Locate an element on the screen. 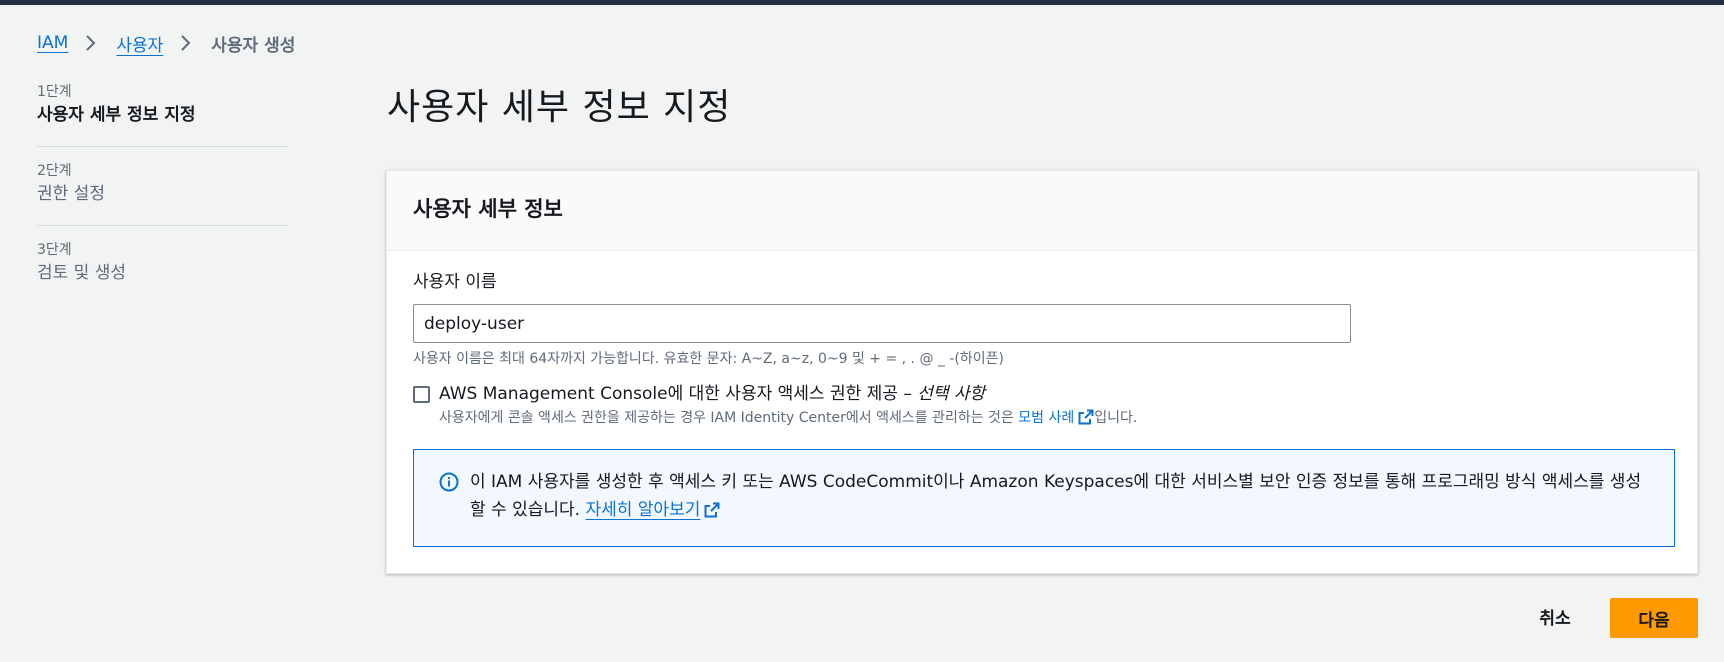  step-title: 권한 설정 is located at coordinates (71, 194).